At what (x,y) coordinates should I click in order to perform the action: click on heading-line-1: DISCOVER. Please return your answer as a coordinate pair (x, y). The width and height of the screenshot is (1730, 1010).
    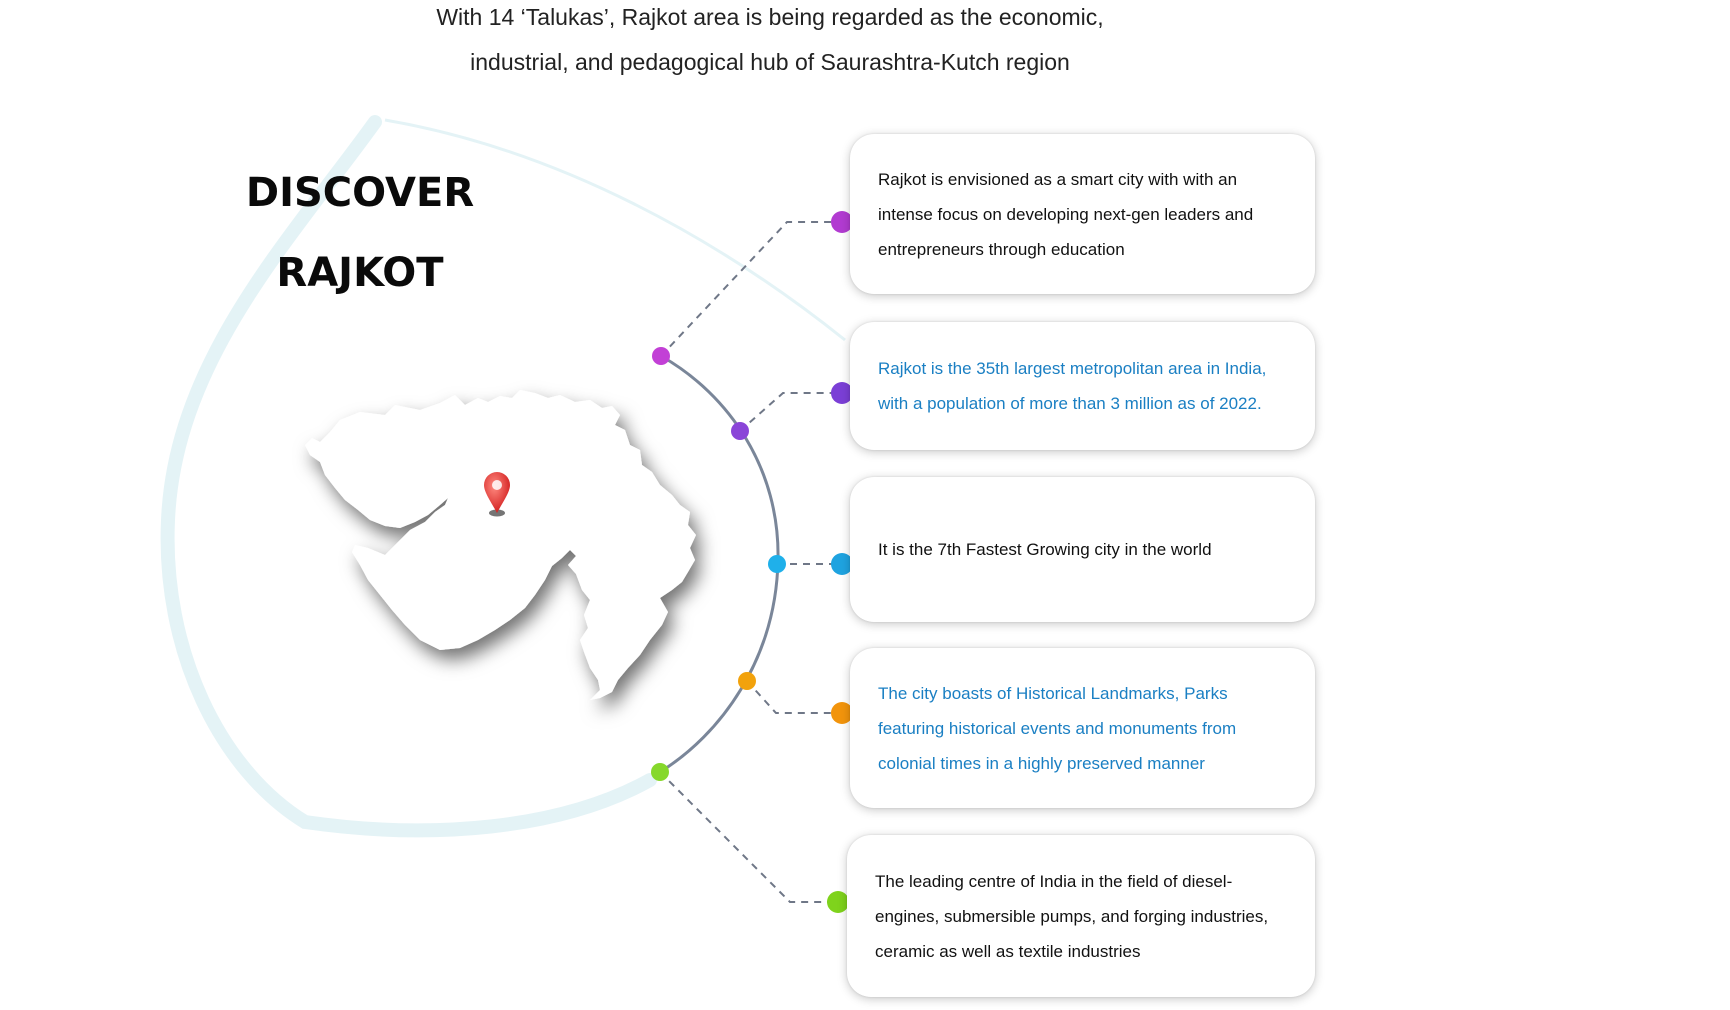
    Looking at the image, I should click on (360, 193).